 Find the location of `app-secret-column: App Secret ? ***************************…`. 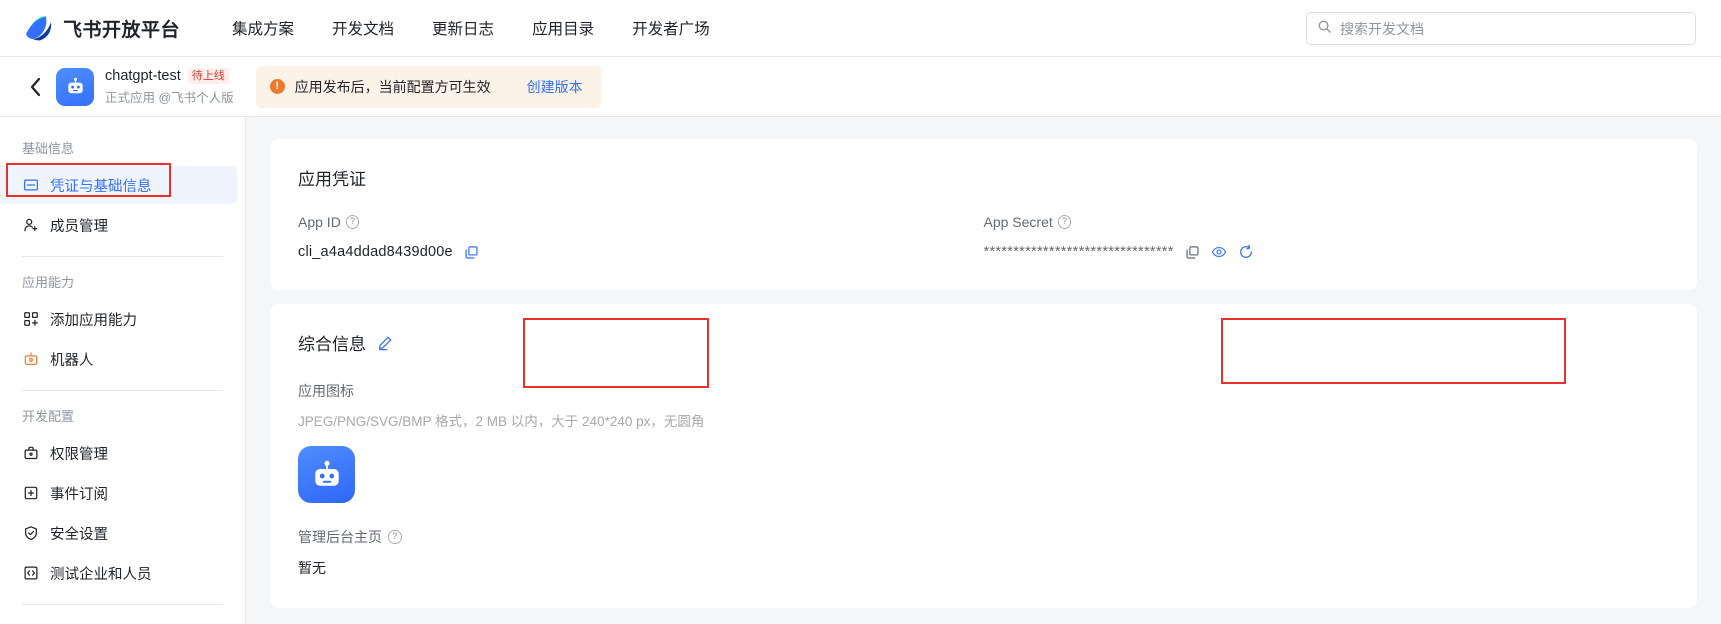

app-secret-column: App Secret ? ***************************… is located at coordinates (1327, 237).